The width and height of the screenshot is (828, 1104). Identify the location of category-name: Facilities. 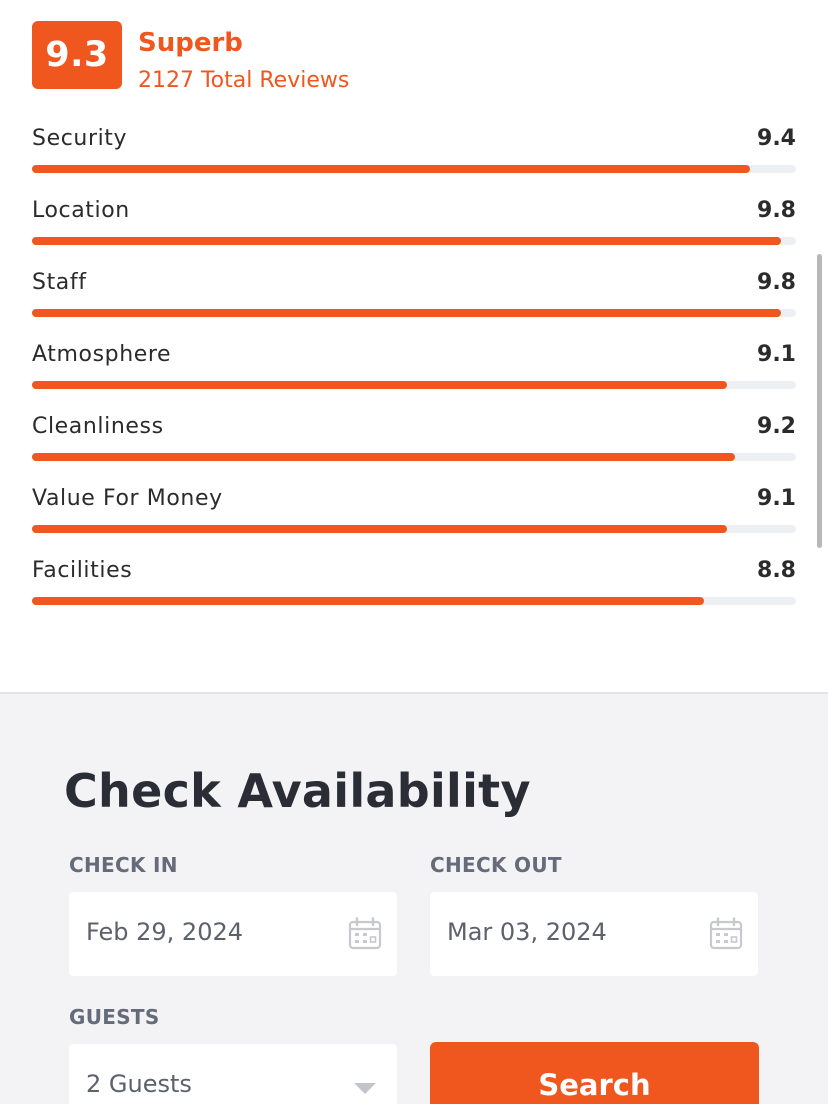
(82, 570).